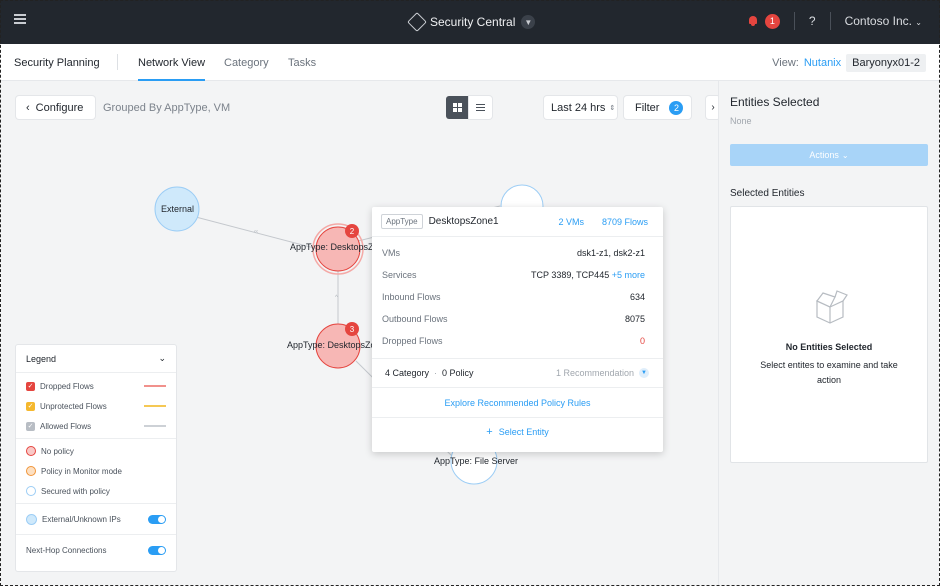 The width and height of the screenshot is (940, 586). What do you see at coordinates (476, 461) in the screenshot?
I see `node-label-file-server: AppType: File Server` at bounding box center [476, 461].